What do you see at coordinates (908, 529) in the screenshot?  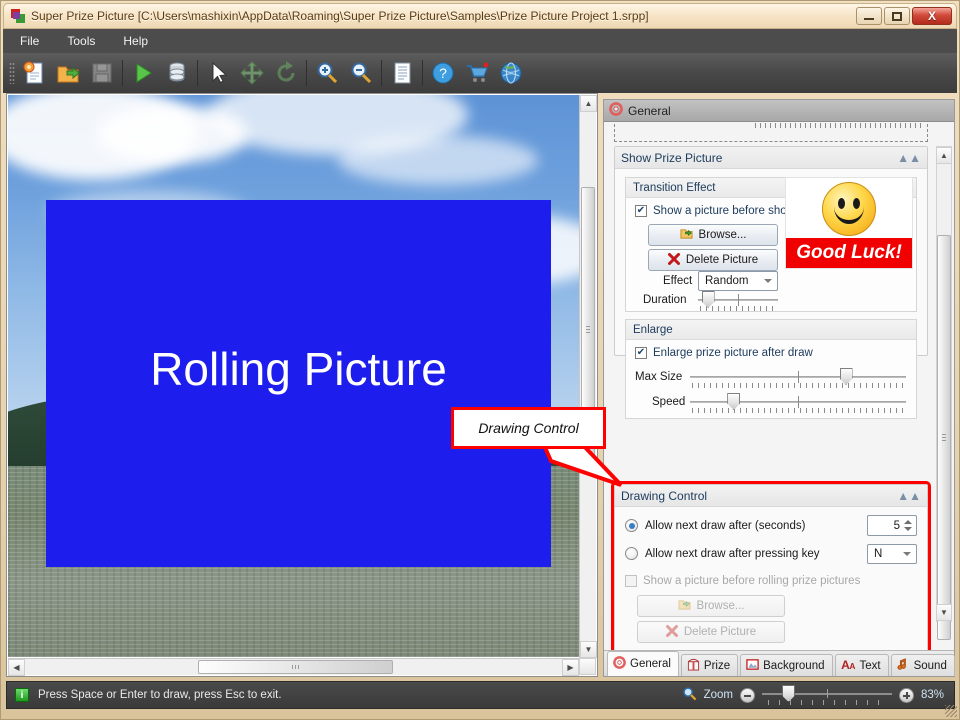 I see `spinner-down-icon` at bounding box center [908, 529].